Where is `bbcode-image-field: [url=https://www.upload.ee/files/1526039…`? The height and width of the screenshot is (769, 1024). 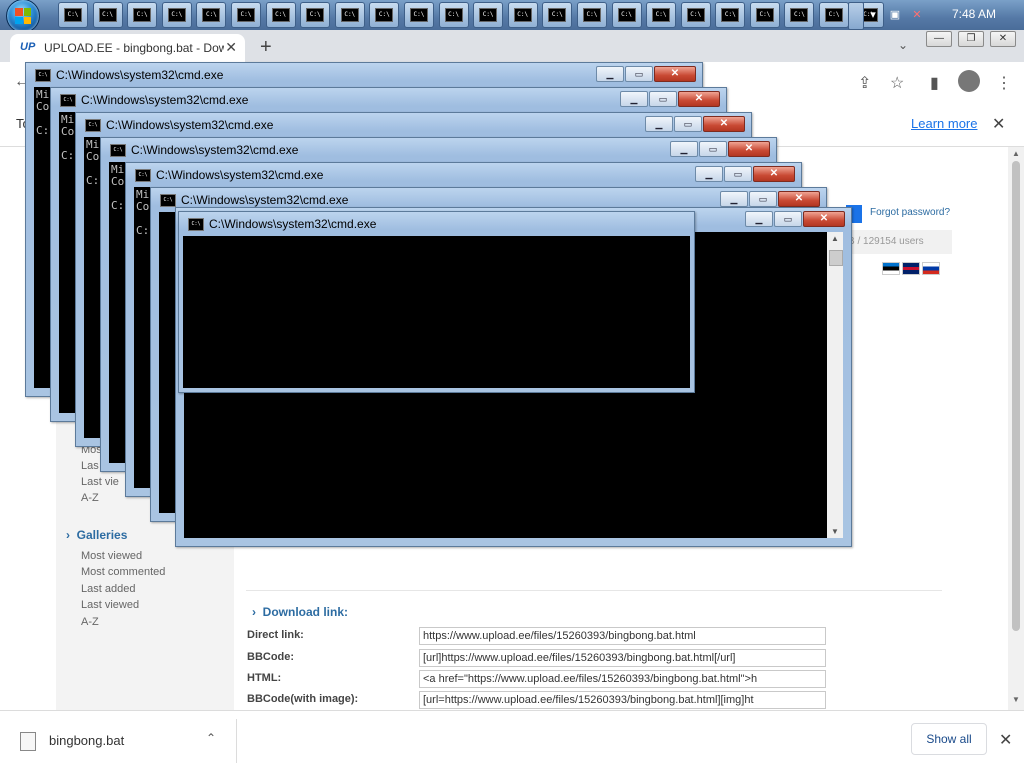
bbcode-image-field: [url=https://www.upload.ee/files/1526039… is located at coordinates (622, 700).